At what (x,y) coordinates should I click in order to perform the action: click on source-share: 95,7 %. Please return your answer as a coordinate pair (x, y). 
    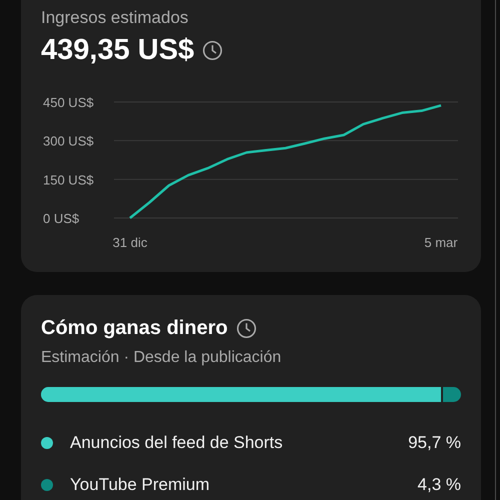
    Looking at the image, I should click on (434, 443).